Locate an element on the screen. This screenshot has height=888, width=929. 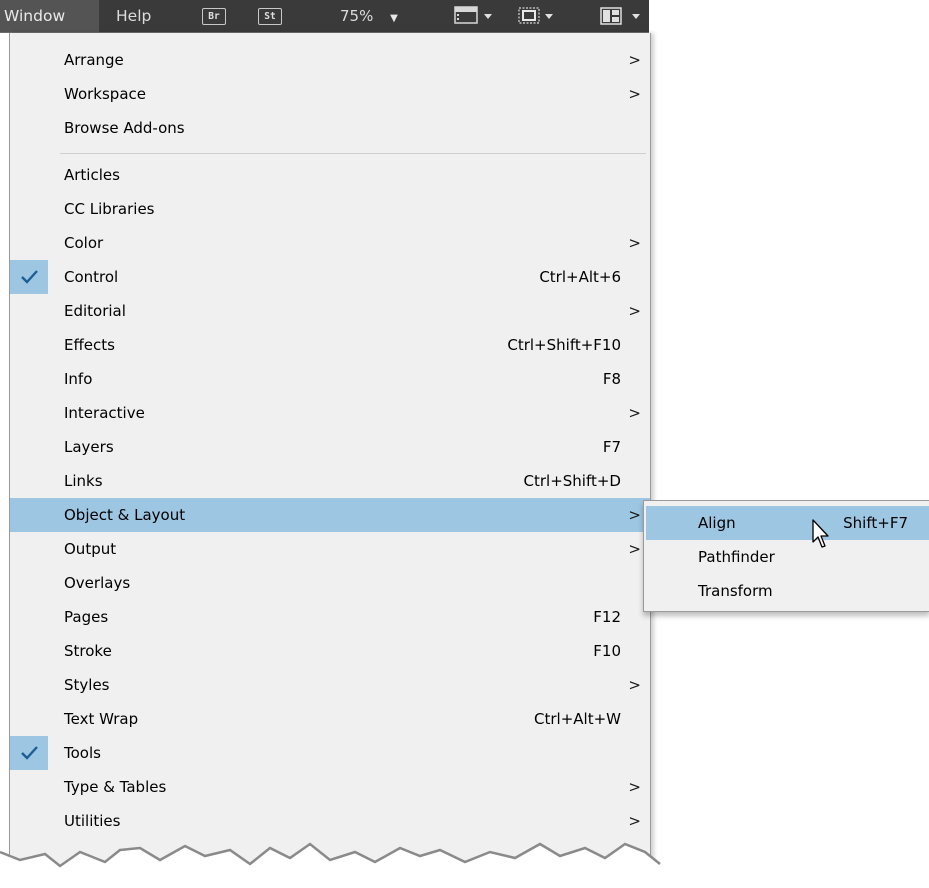
object-layout-submenu: Align Shift+F7 Pathfinder Transform is located at coordinates (786, 556).